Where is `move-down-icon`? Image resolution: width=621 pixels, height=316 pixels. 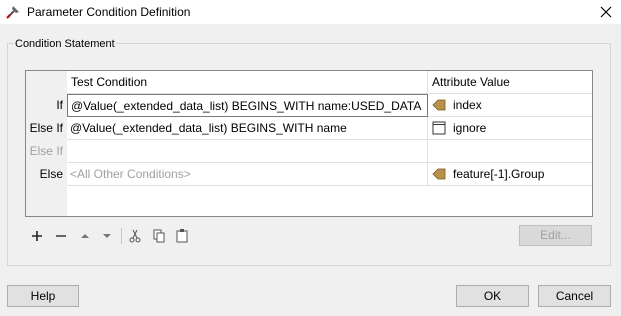
move-down-icon is located at coordinates (107, 236).